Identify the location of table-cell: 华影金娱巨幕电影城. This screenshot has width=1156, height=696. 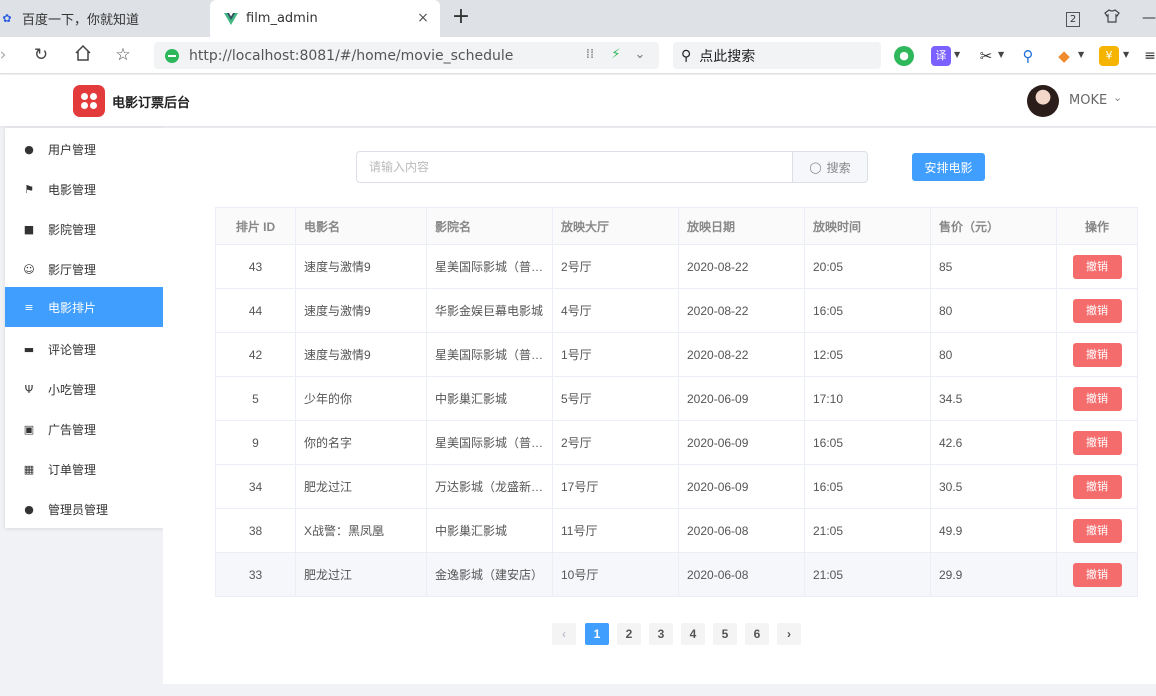
(489, 310).